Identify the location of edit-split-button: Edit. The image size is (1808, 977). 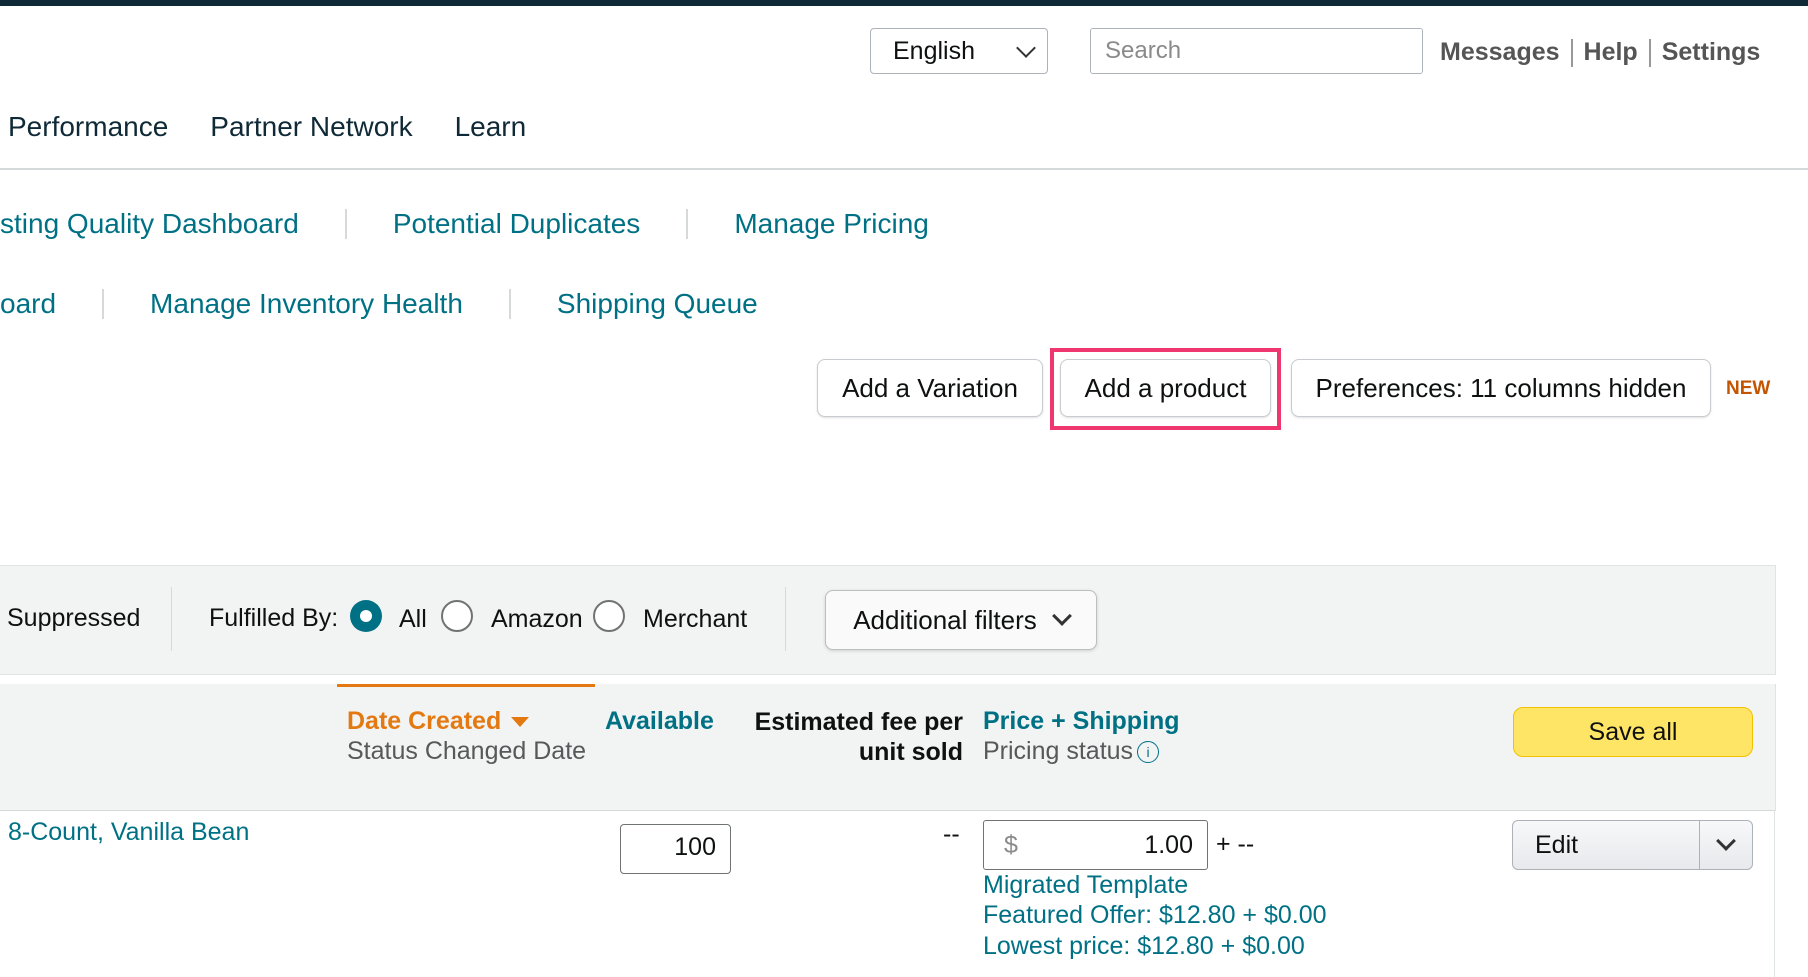
(1632, 845).